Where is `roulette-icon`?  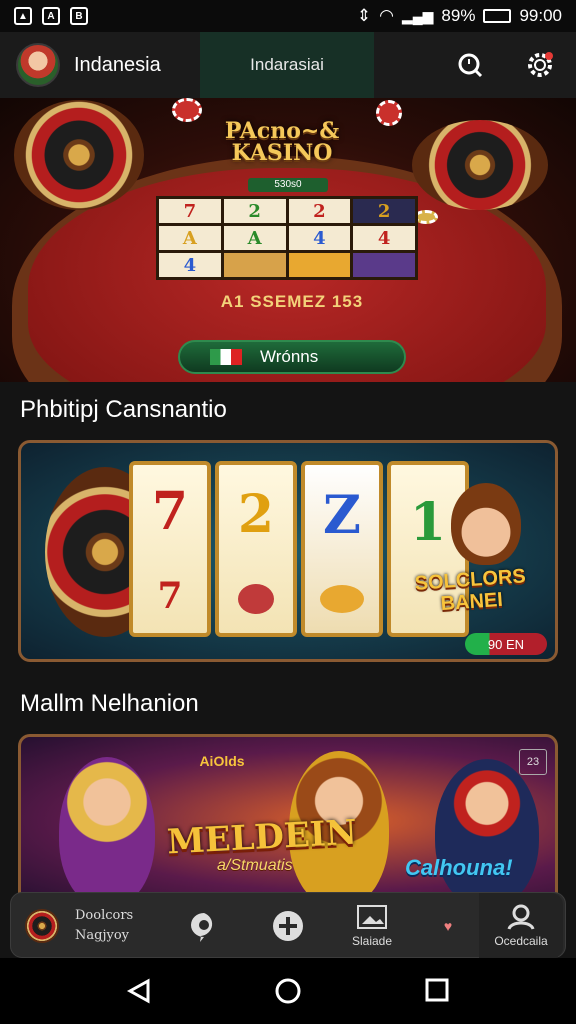 roulette-icon is located at coordinates (42, 926).